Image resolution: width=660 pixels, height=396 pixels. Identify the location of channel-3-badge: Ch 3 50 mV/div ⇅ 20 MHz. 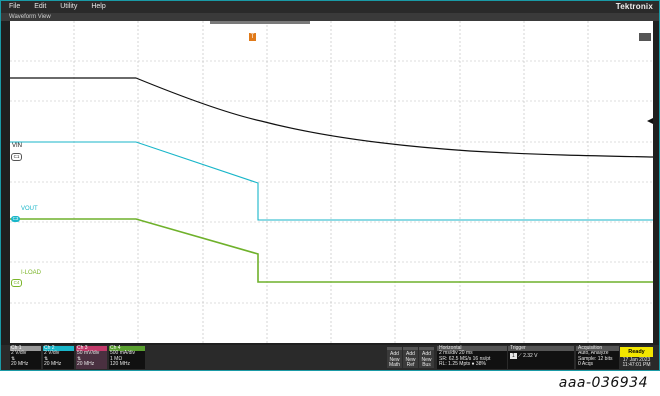
(91, 357).